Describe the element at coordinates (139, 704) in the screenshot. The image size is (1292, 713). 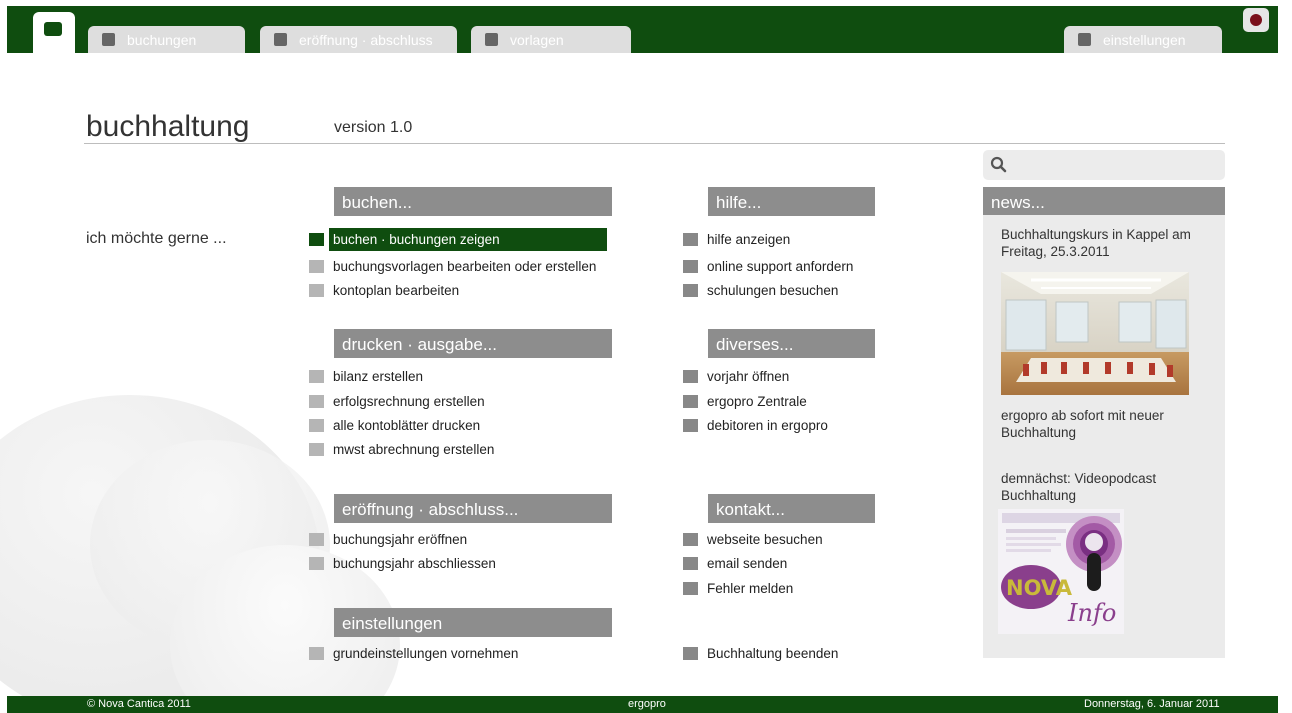
I see `footer-copyright: © Nova Cantica 2011` at that location.